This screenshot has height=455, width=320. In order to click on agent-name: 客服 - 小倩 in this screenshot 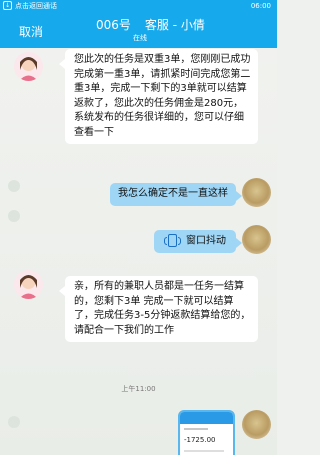, I will do `click(174, 25)`.